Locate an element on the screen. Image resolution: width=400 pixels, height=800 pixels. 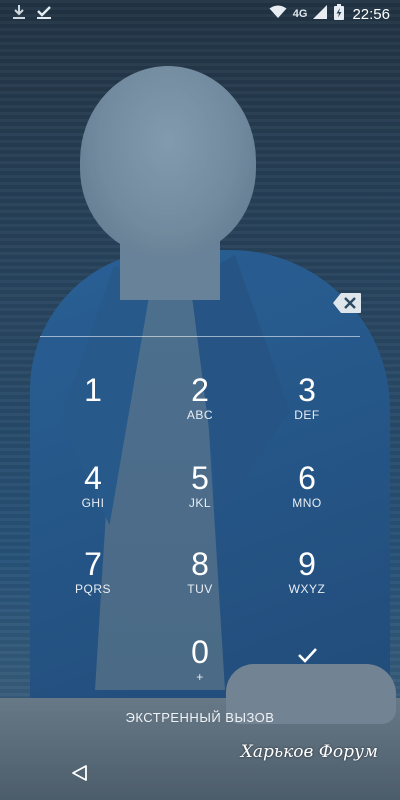
status-bar-system: 4G 22:56 is located at coordinates (329, 14).